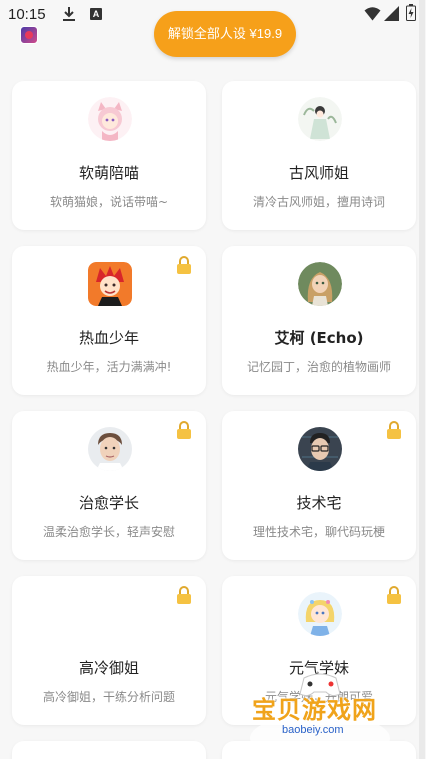  Describe the element at coordinates (318, 367) in the screenshot. I see `persona-description: 记忆园丁，治愈的植物画师` at that location.